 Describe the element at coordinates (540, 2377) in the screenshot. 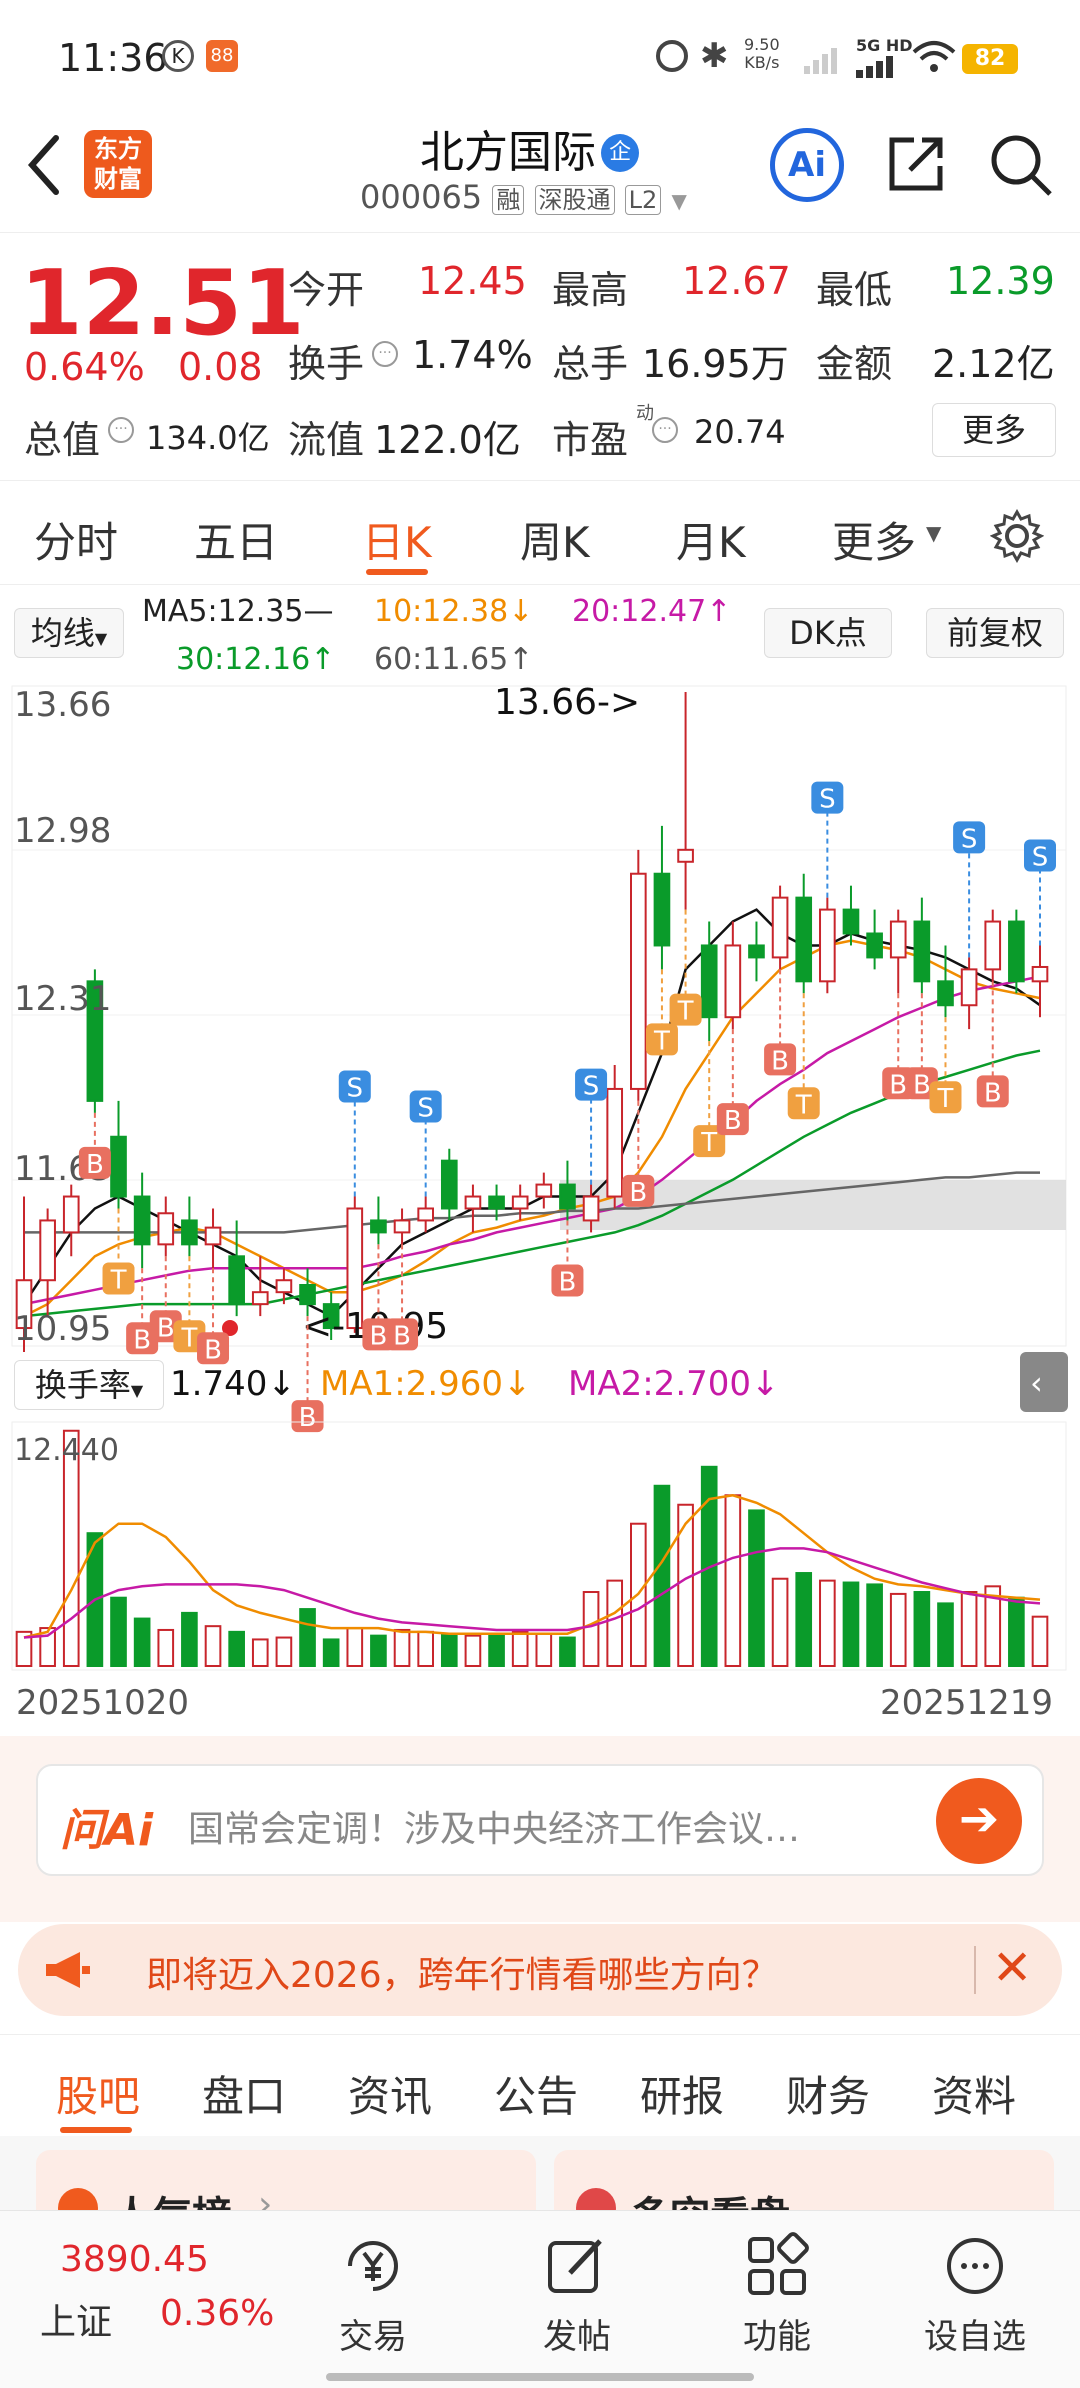

I see `home-indicator` at that location.